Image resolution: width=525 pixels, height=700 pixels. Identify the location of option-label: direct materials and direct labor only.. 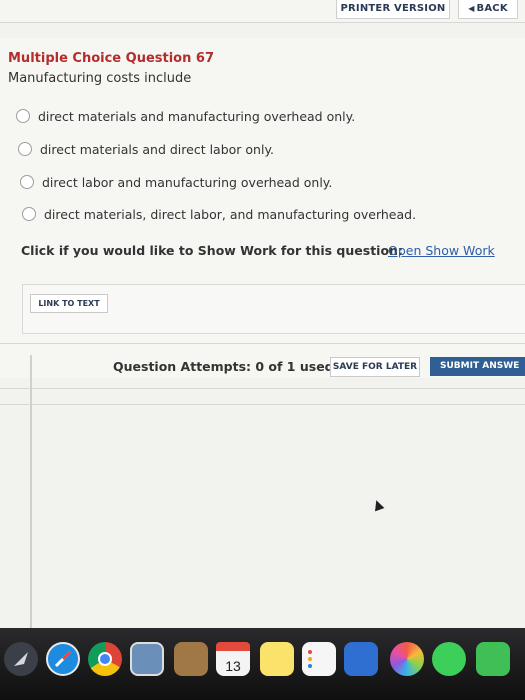
(157, 149).